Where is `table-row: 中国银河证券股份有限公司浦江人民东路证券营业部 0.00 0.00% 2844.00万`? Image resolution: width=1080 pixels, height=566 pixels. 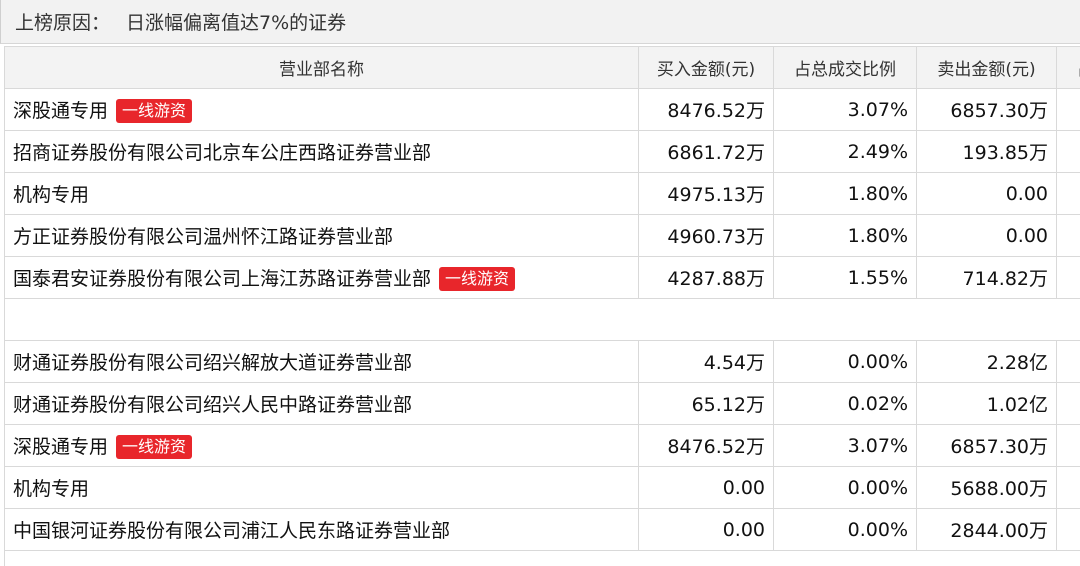 table-row: 中国银河证券股份有限公司浦江人民东路证券营业部 0.00 0.00% 2844.00万 is located at coordinates (542, 529).